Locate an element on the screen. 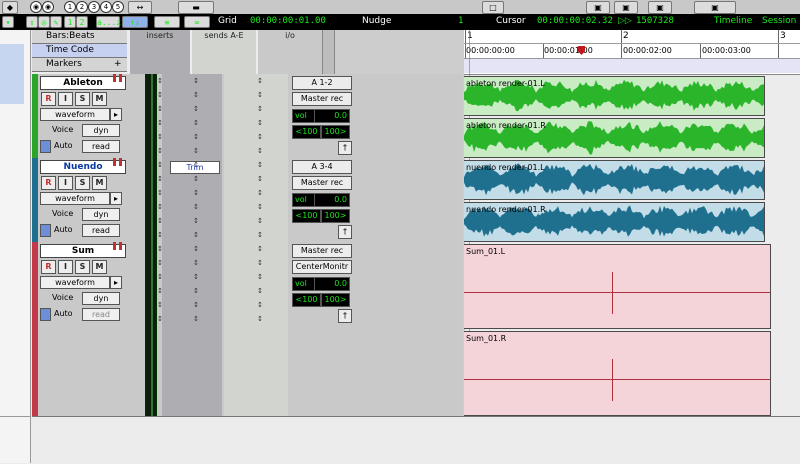 This screenshot has height=464, width=800. transport-b-button: ▣ is located at coordinates (626, 7).